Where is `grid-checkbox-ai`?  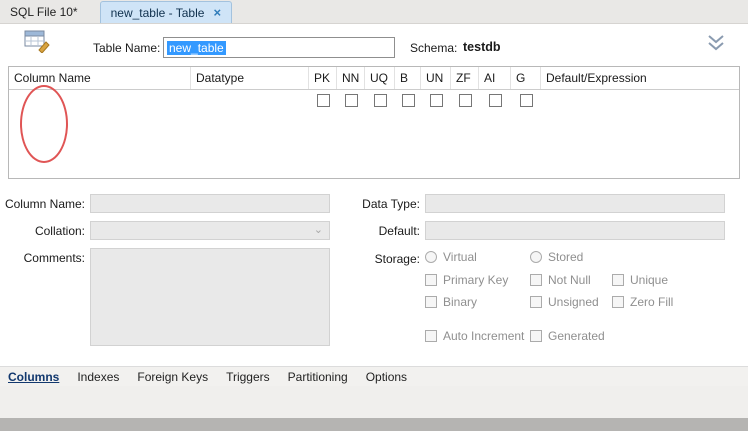
grid-checkbox-ai is located at coordinates (495, 100).